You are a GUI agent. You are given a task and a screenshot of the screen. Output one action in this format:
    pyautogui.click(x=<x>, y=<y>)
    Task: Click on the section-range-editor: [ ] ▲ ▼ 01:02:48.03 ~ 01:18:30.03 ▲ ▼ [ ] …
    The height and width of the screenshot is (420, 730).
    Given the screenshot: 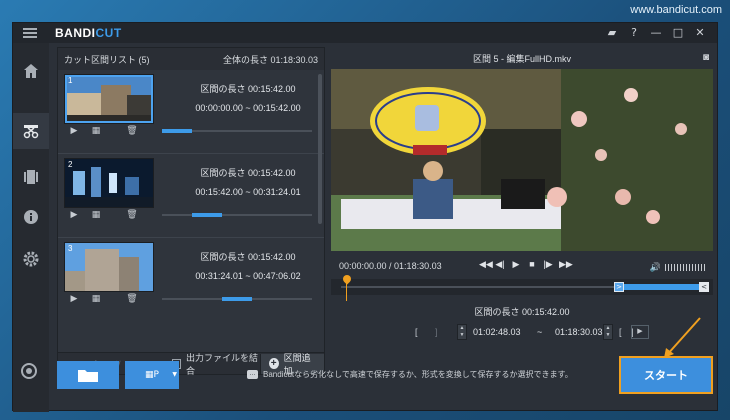 What is the action you would take?
    pyautogui.click(x=522, y=332)
    